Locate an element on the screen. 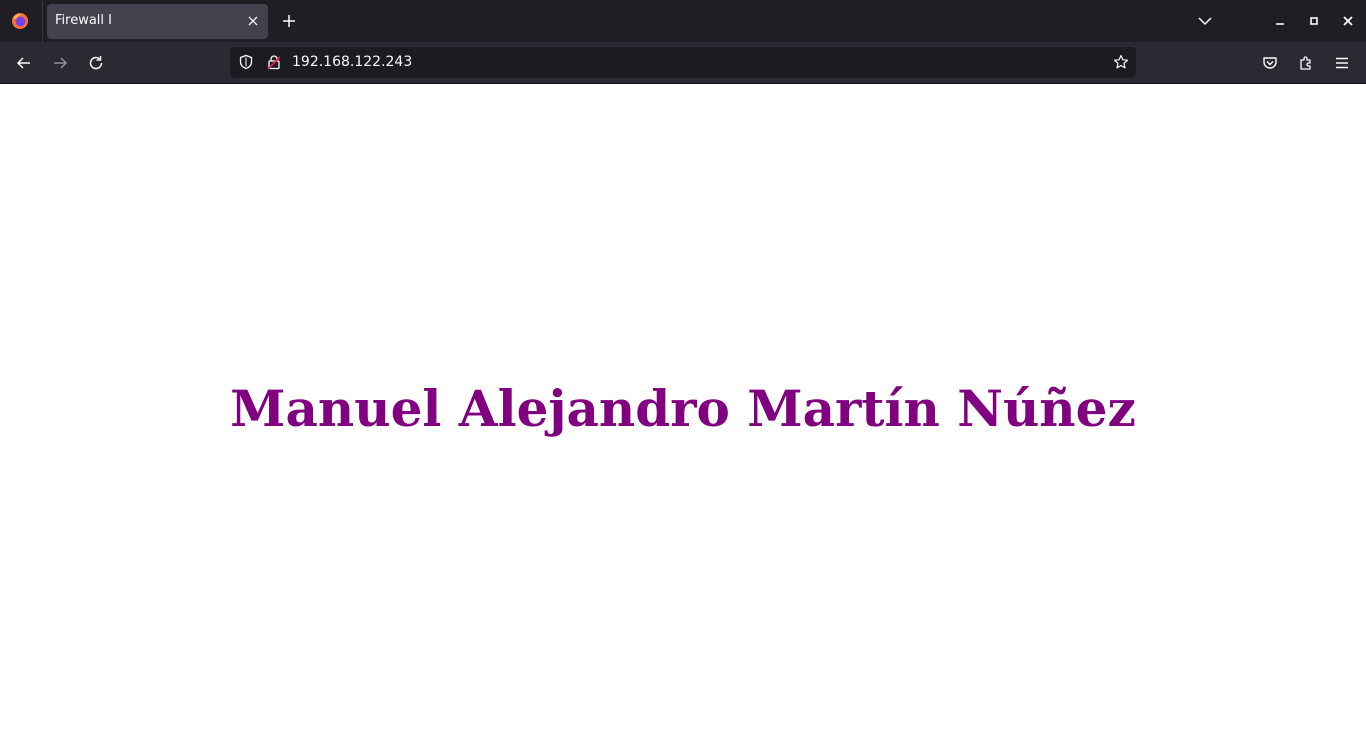 Image resolution: width=1366 pixels, height=729 pixels. chevron-down-icon is located at coordinates (1205, 21).